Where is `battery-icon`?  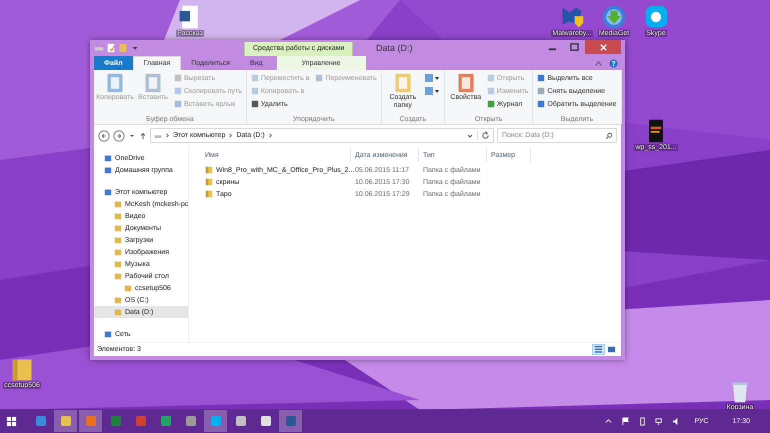 battery-icon is located at coordinates (643, 421).